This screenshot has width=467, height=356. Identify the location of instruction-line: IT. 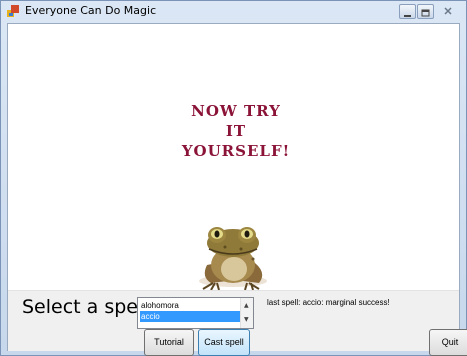
(236, 131).